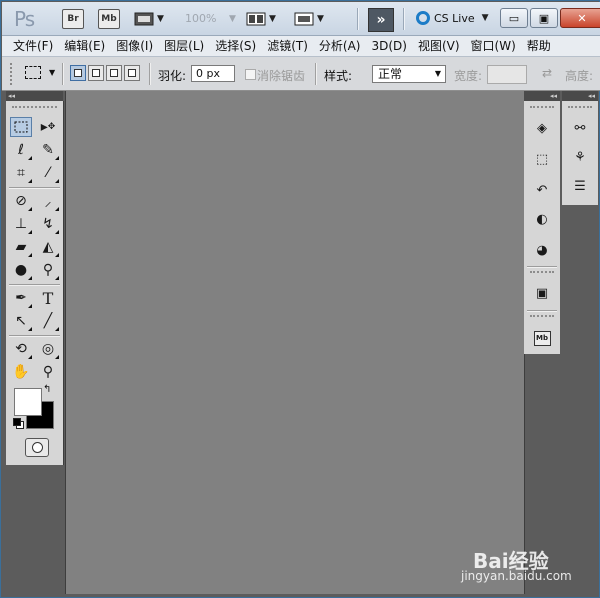  I want to click on film-icon, so click(144, 19).